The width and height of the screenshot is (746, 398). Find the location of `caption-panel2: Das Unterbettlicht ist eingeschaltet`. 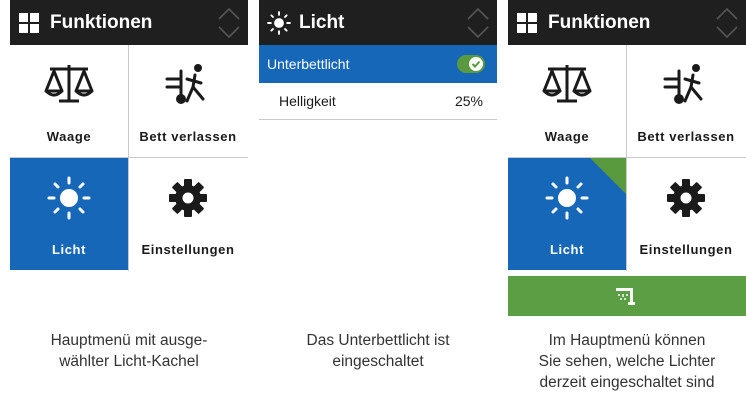

caption-panel2: Das Unterbettlicht ist eingeschaltet is located at coordinates (378, 351).